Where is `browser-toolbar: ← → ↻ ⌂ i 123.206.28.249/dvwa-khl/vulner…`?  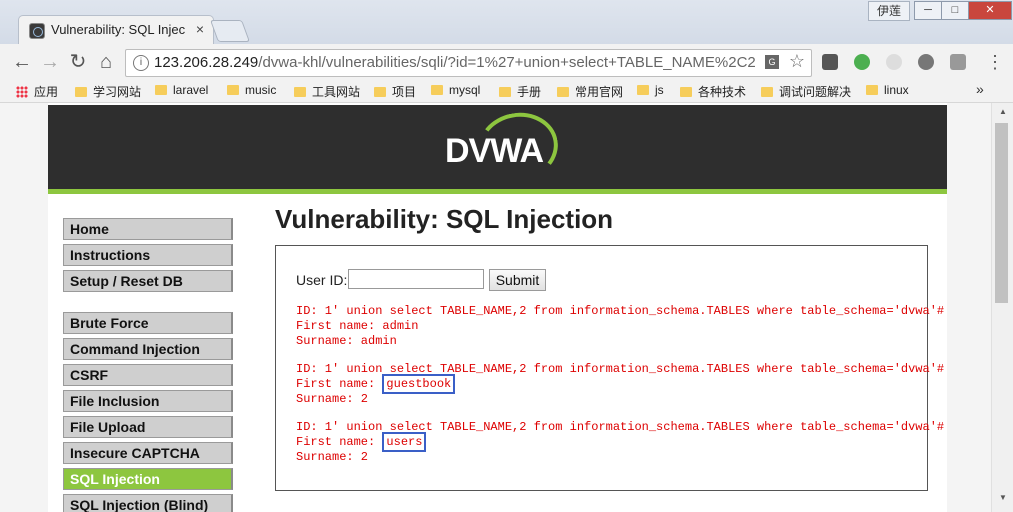
browser-toolbar: ← → ↻ ⌂ i 123.206.28.249/dvwa-khl/vulner… is located at coordinates (506, 62).